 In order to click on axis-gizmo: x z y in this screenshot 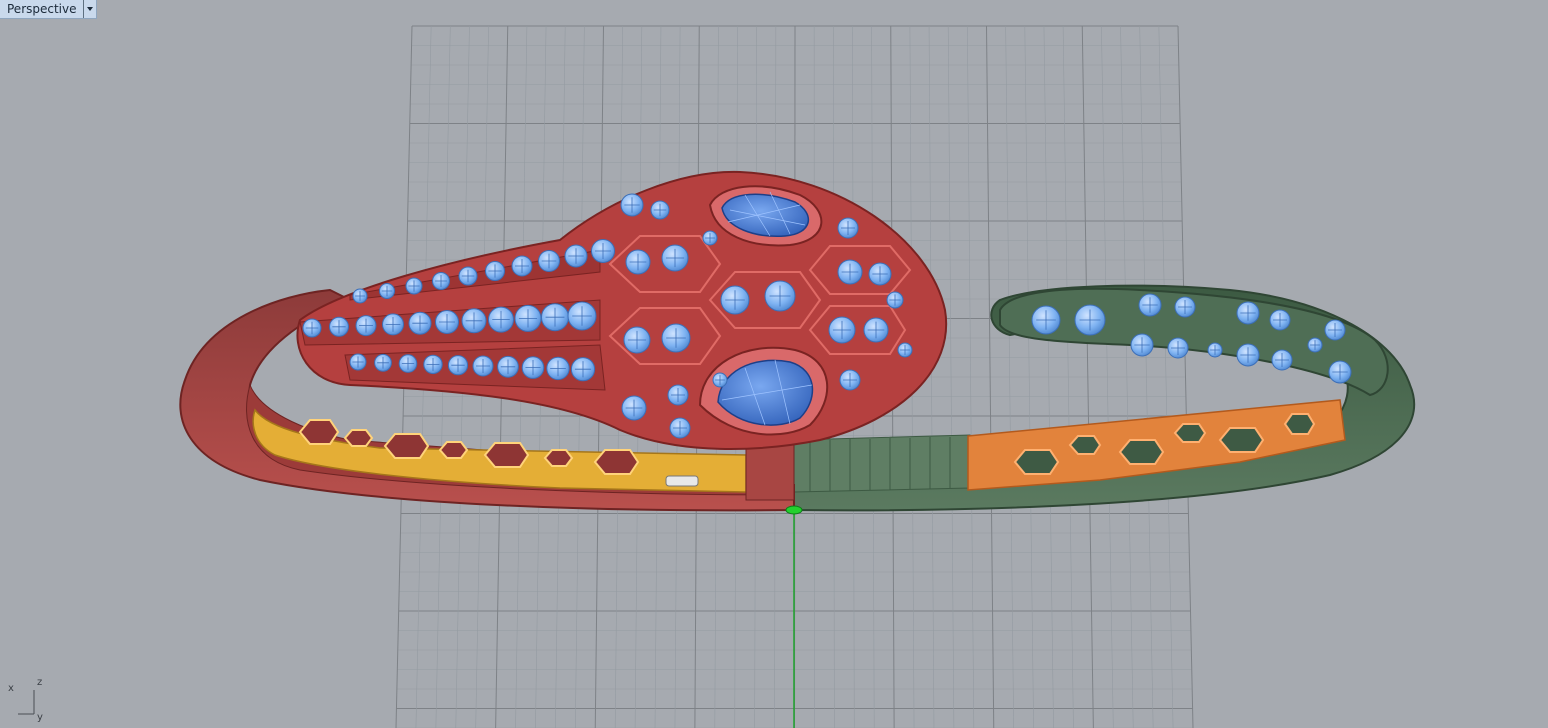, I will do `click(28, 701)`.